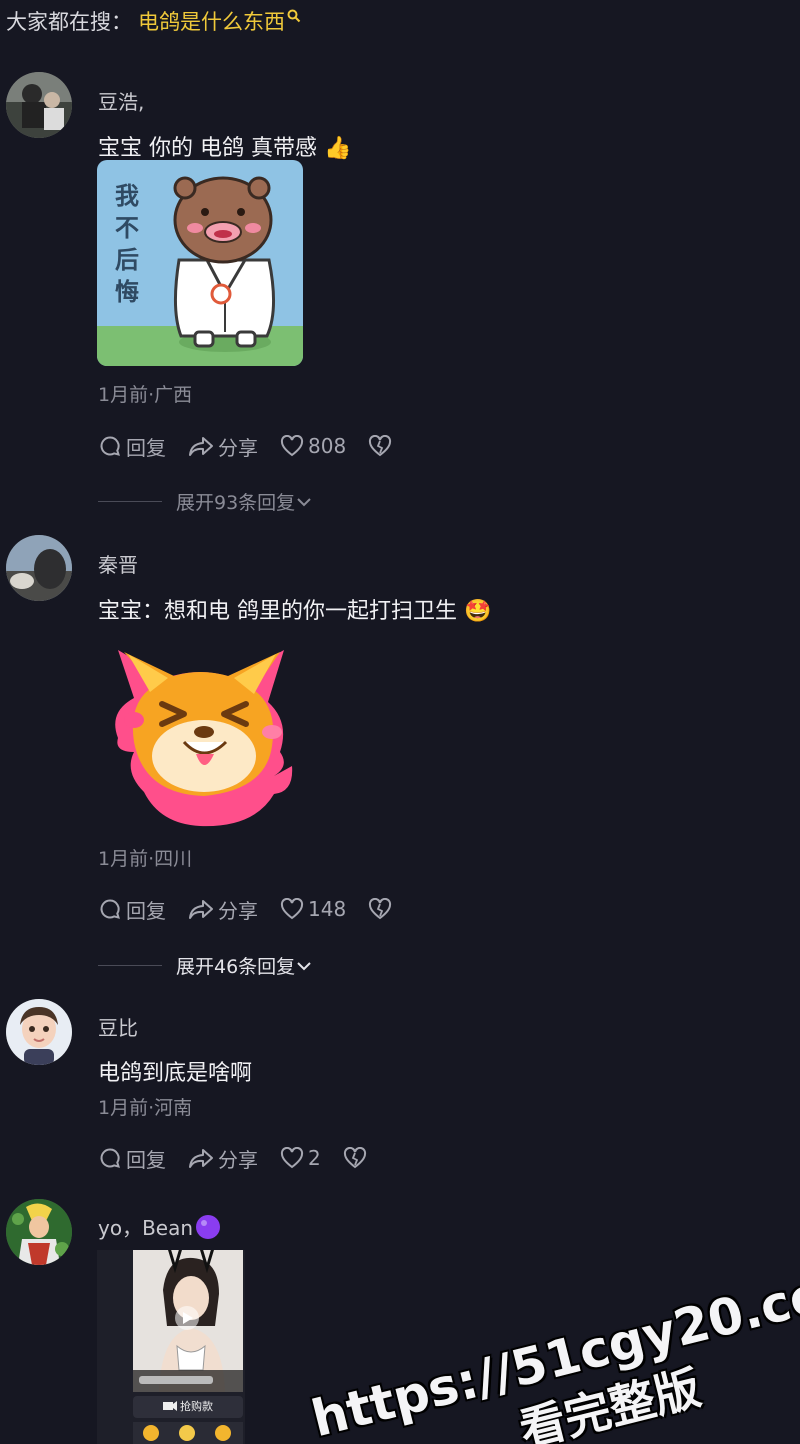  What do you see at coordinates (127, 228) in the screenshot?
I see `svg-text: 不` at bounding box center [127, 228].